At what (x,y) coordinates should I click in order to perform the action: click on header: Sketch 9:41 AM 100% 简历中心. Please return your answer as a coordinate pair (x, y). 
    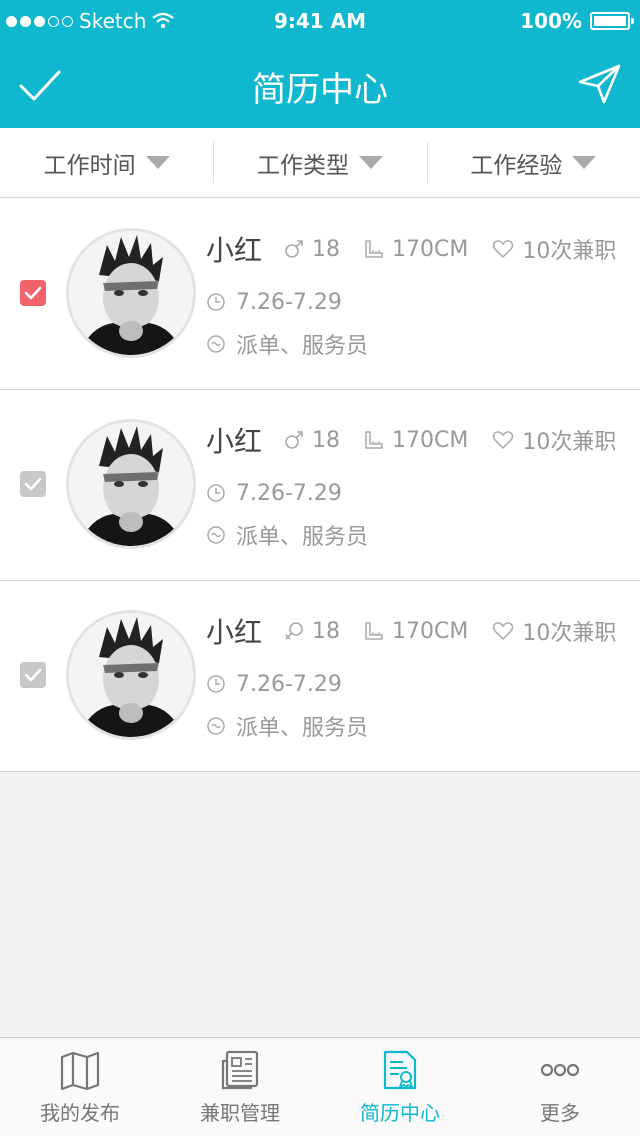
    Looking at the image, I should click on (320, 64).